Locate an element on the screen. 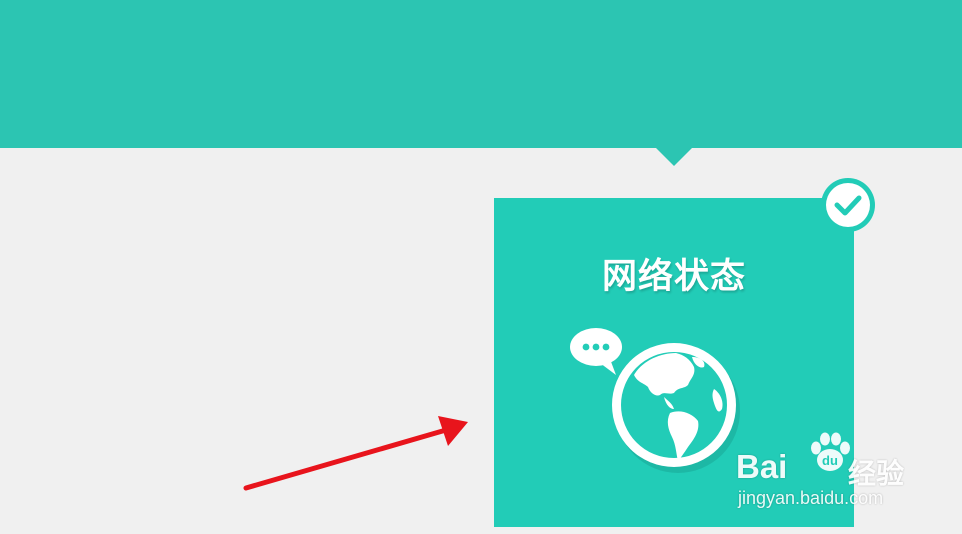 The image size is (962, 534). baidu-jingyan-watermark: du Bai 经验 jingyan.baidu.com is located at coordinates (846, 475).